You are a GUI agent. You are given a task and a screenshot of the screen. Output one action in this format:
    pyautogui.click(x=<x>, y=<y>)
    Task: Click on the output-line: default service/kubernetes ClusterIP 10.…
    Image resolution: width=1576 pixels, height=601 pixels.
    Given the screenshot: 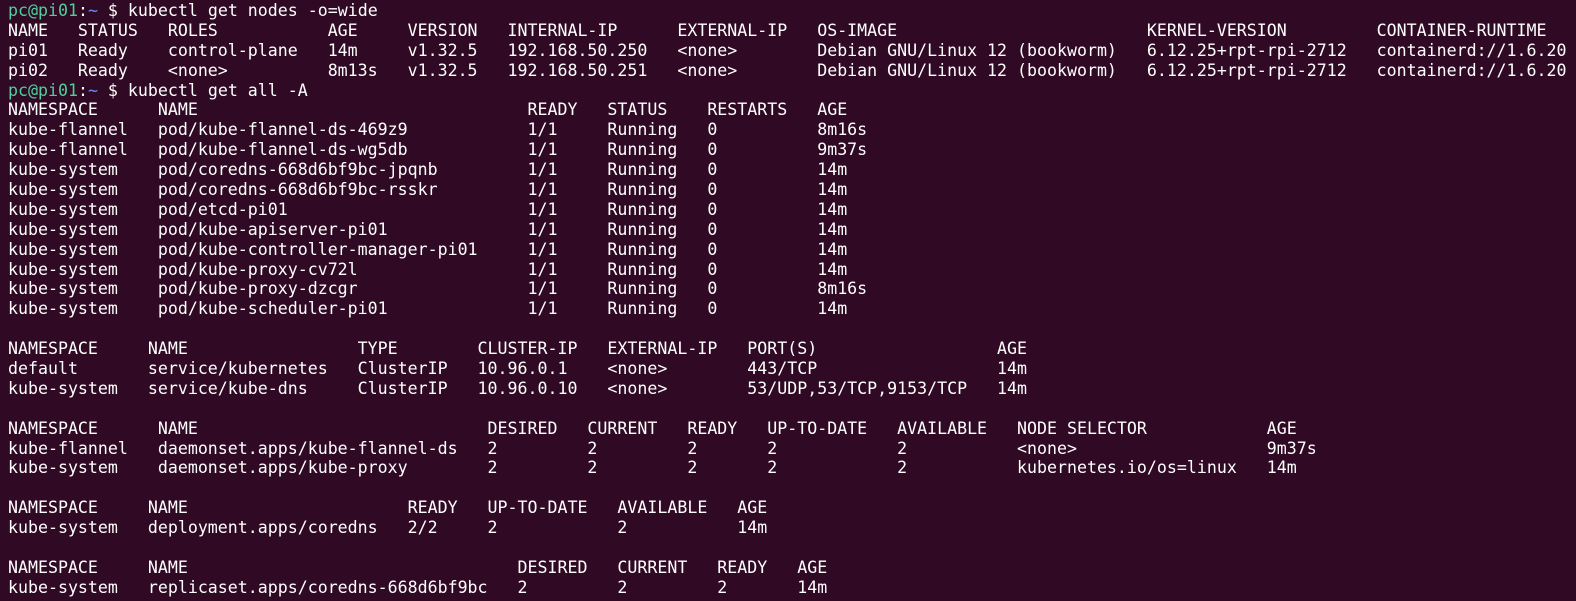 What is the action you would take?
    pyautogui.click(x=518, y=369)
    